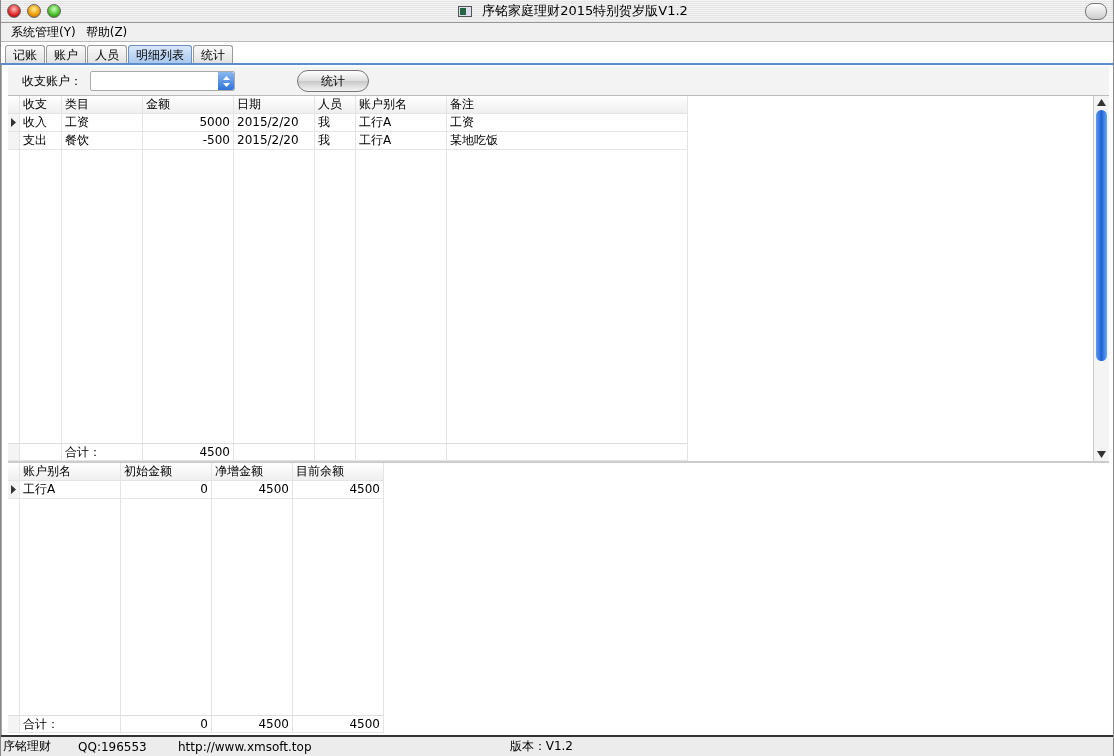 This screenshot has height=756, width=1114. Describe the element at coordinates (1101, 454) in the screenshot. I see `scroll-down-icon` at that location.